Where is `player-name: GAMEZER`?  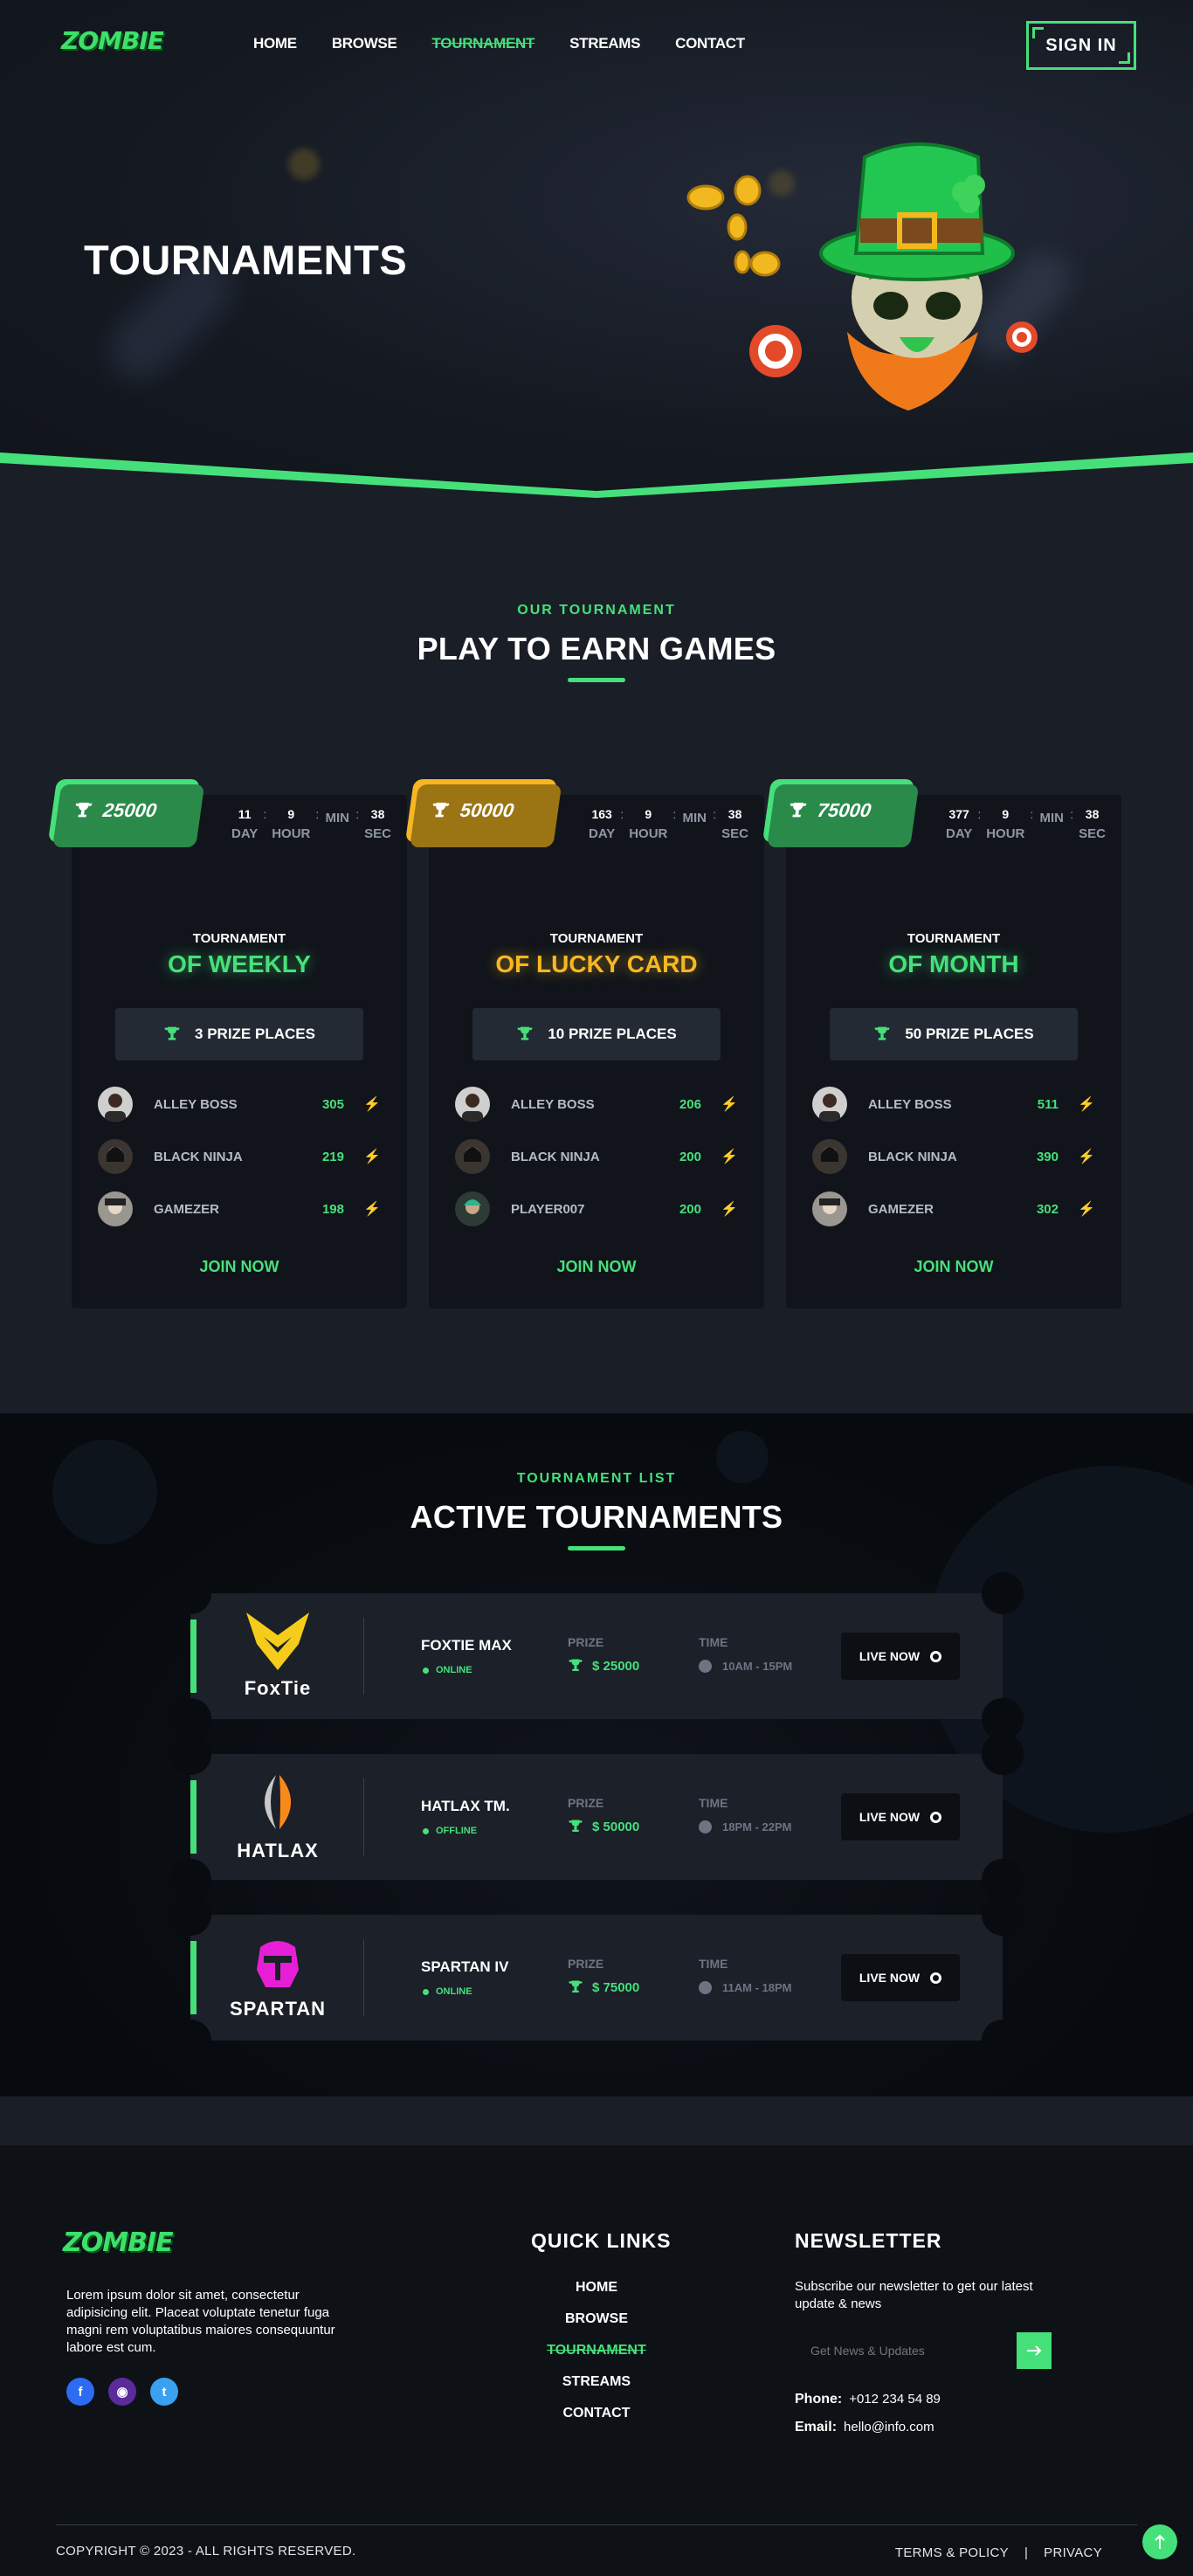 player-name: GAMEZER is located at coordinates (186, 1209).